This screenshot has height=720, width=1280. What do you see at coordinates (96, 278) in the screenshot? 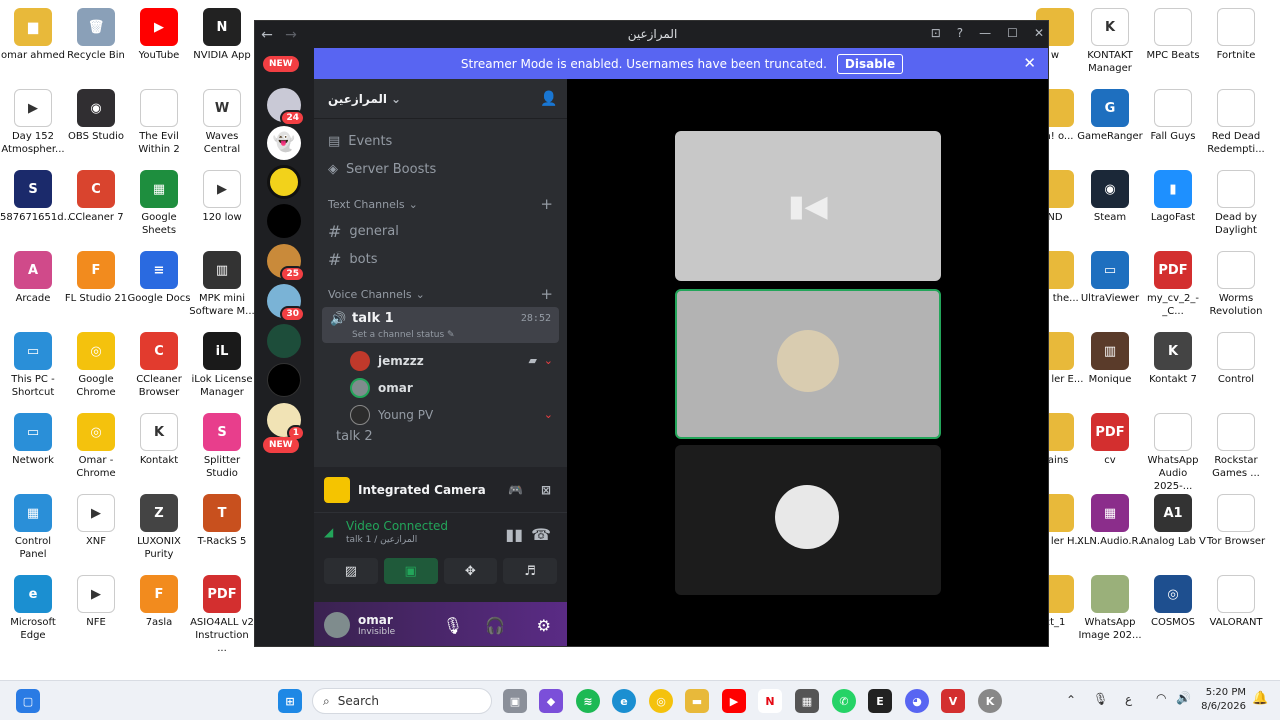
I see `desktop-icon: F FL Studio 21` at bounding box center [96, 278].